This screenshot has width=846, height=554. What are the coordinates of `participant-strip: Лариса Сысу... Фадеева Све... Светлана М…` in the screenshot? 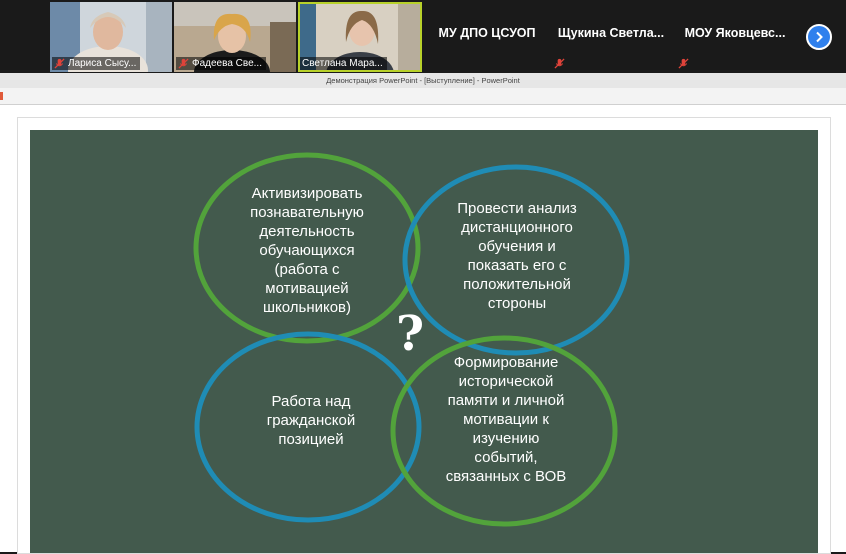 It's located at (423, 36).